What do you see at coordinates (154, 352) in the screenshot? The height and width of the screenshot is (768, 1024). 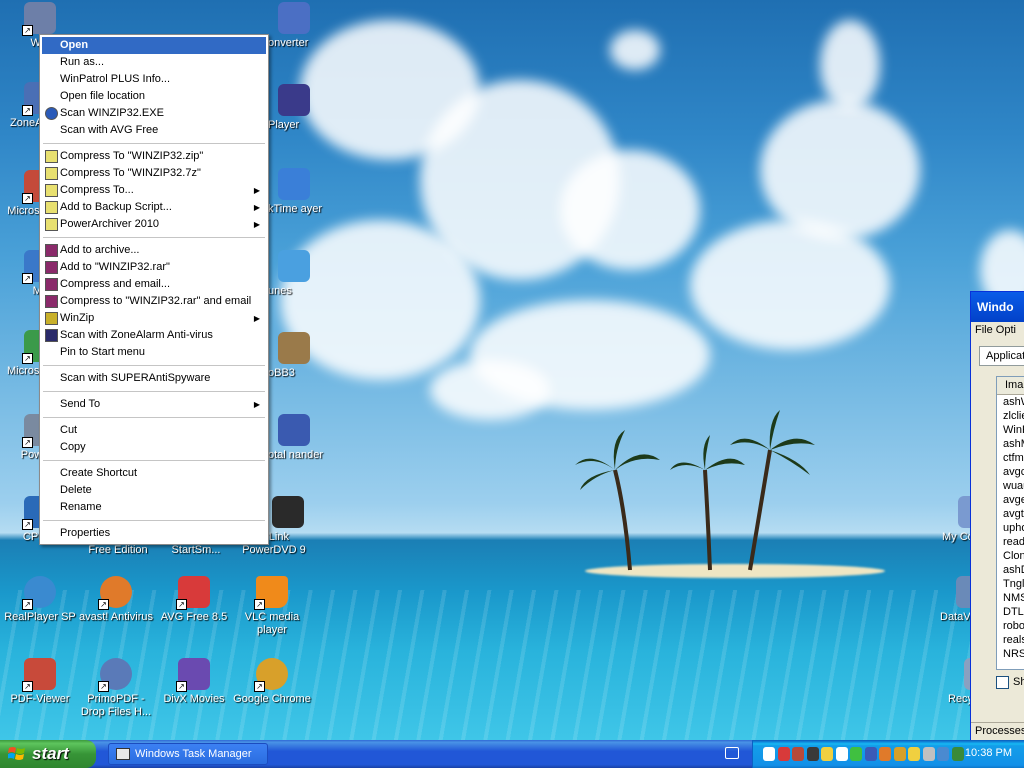 I see `menu-item: Pin to Start menu` at bounding box center [154, 352].